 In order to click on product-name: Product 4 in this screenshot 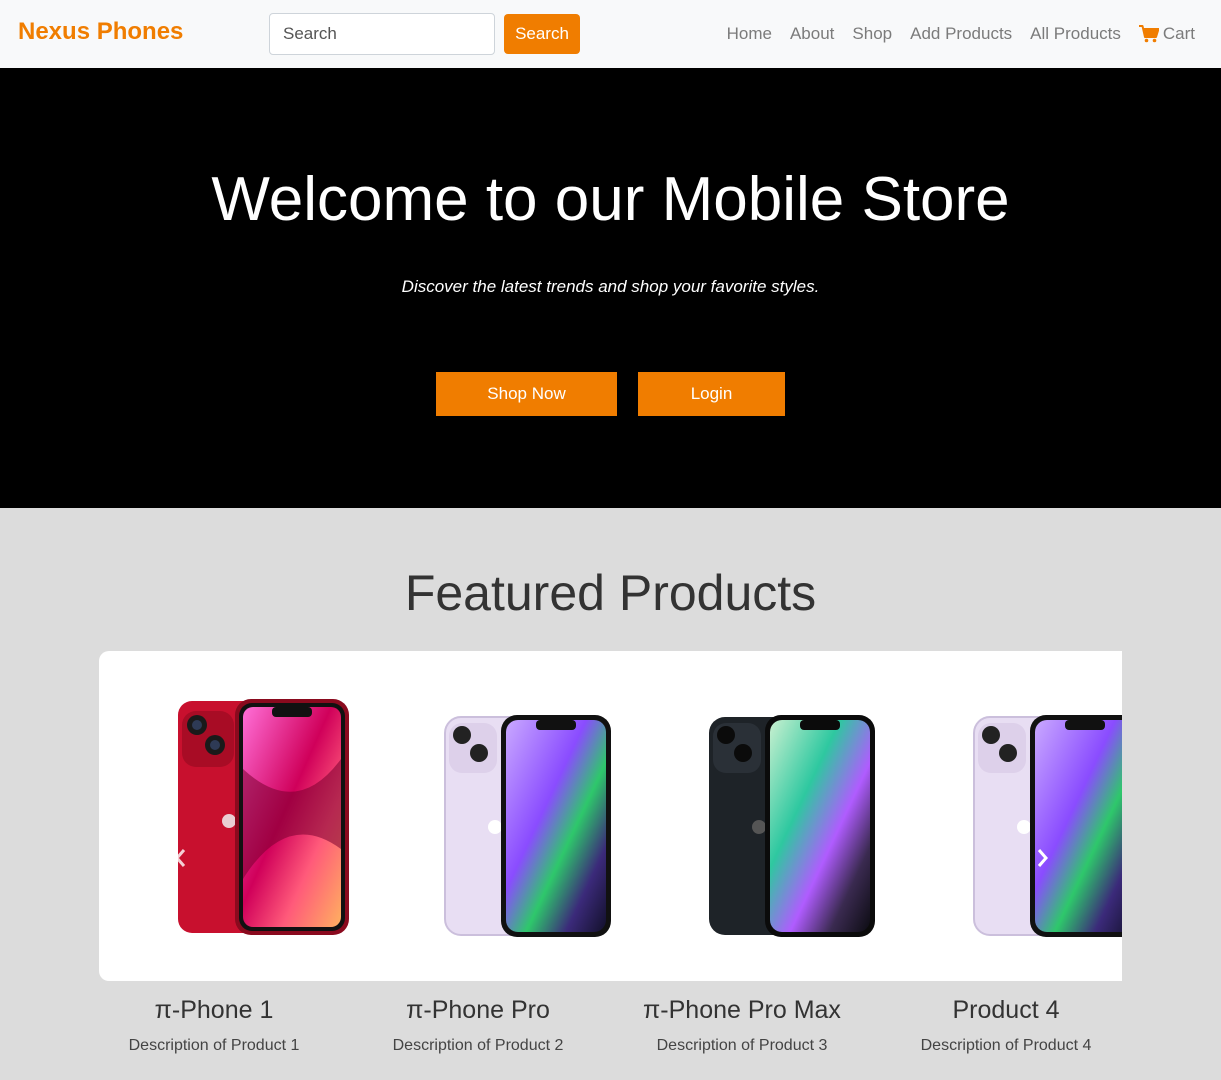, I will do `click(1006, 1010)`.